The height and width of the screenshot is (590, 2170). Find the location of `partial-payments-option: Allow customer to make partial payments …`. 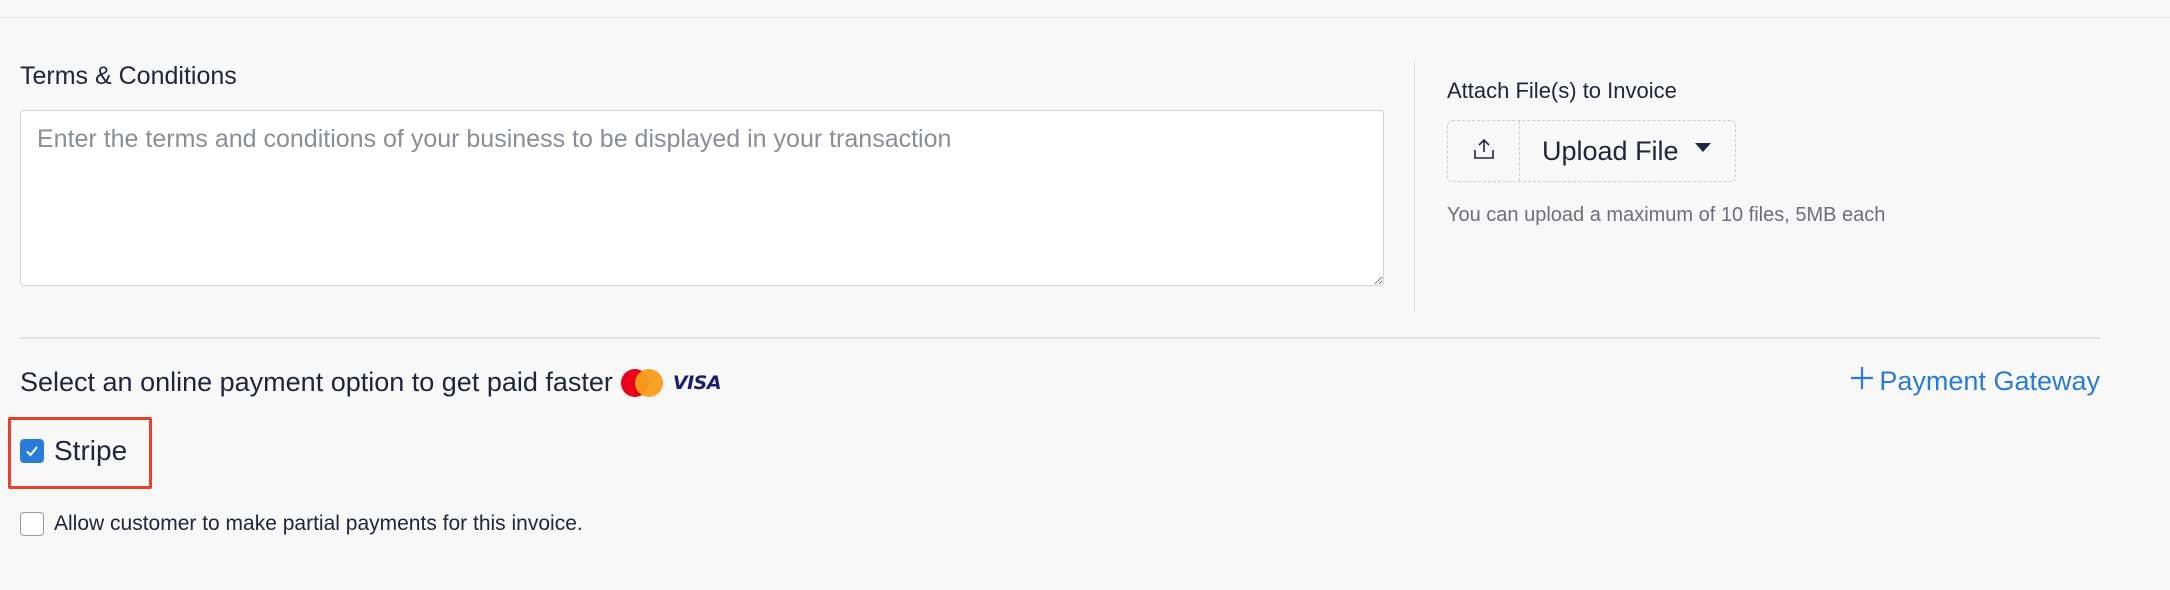

partial-payments-option: Allow customer to make partial payments … is located at coordinates (301, 524).